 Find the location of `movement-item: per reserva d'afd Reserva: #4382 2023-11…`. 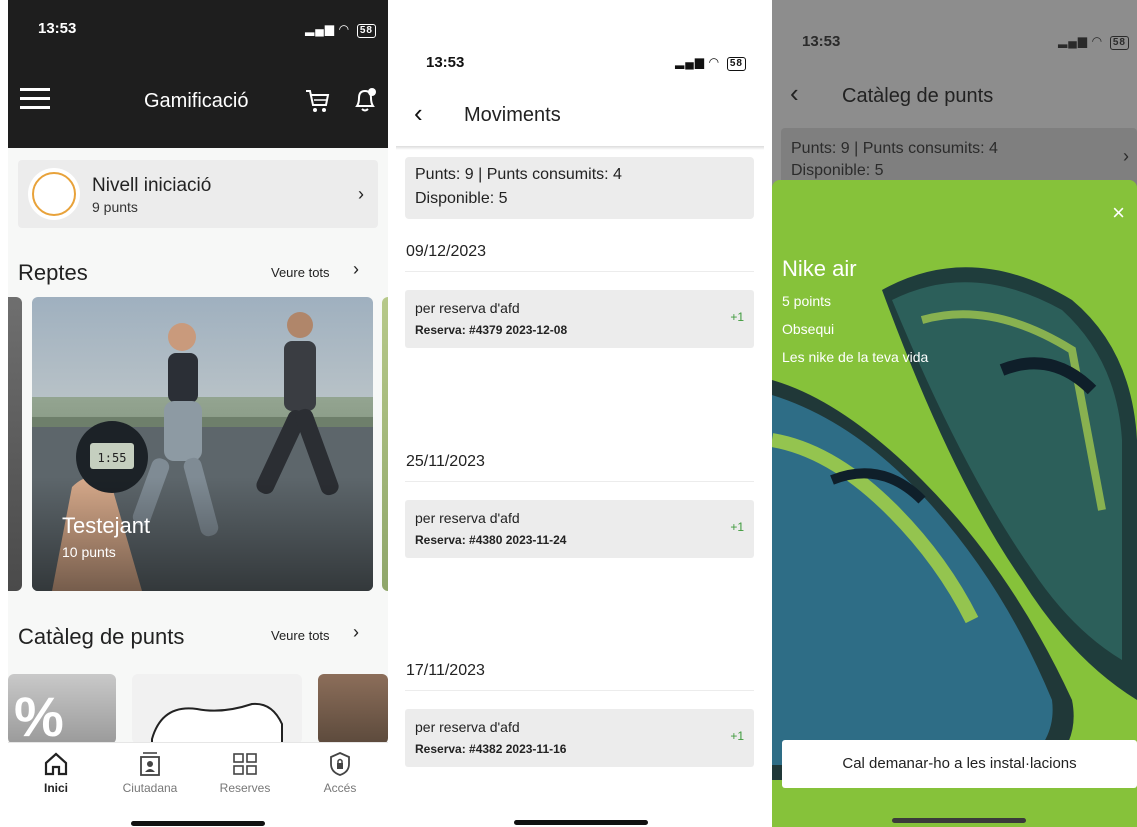

movement-item: per reserva d'afd Reserva: #4382 2023-11… is located at coordinates (579, 738).